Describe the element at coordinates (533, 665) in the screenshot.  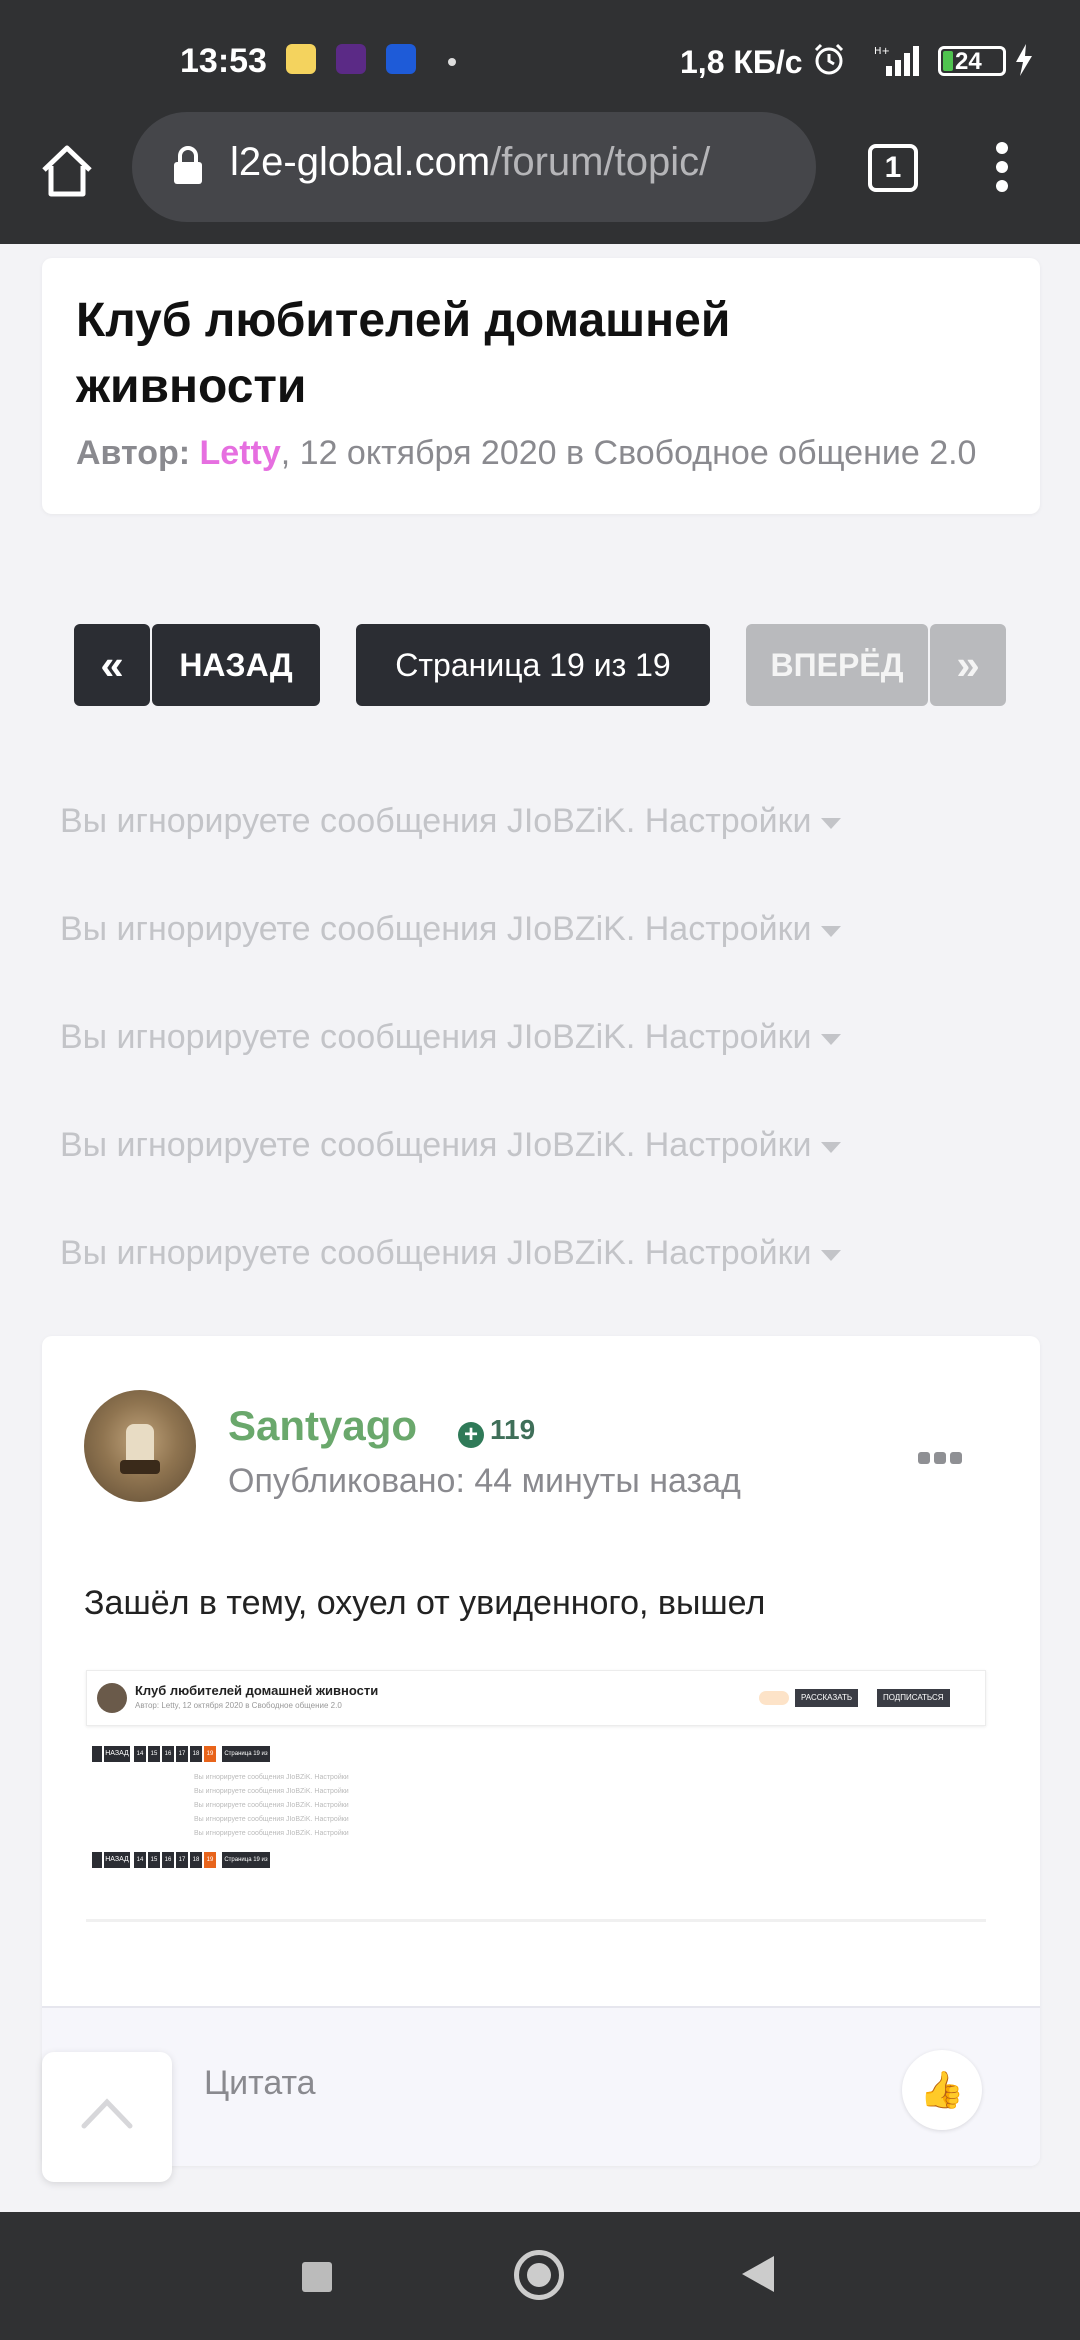
I see `page-select: Страница 19 из 19` at that location.